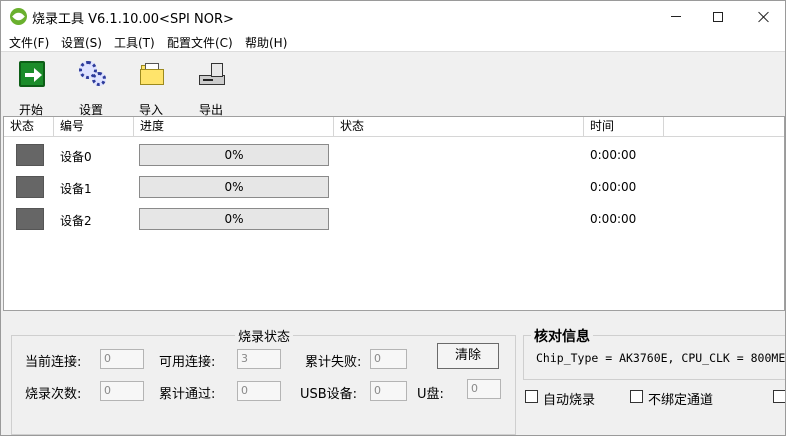 The image size is (786, 436). Describe the element at coordinates (151, 88) in the screenshot. I see `import-button: 导入` at that location.